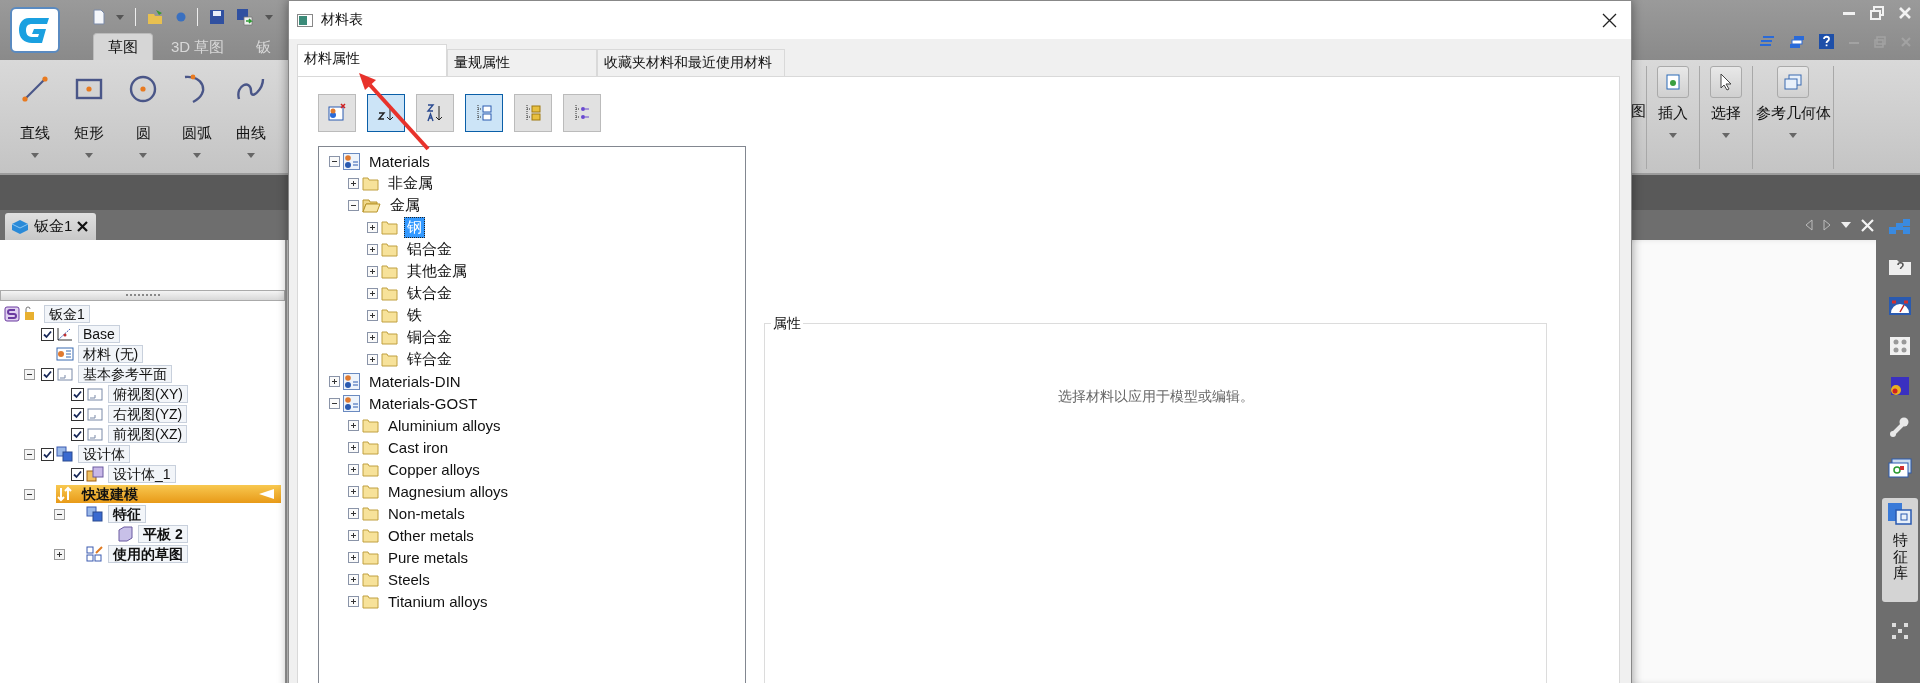 The image size is (1920, 683). Describe the element at coordinates (99, 334) in the screenshot. I see `tree-item-label: Base` at that location.